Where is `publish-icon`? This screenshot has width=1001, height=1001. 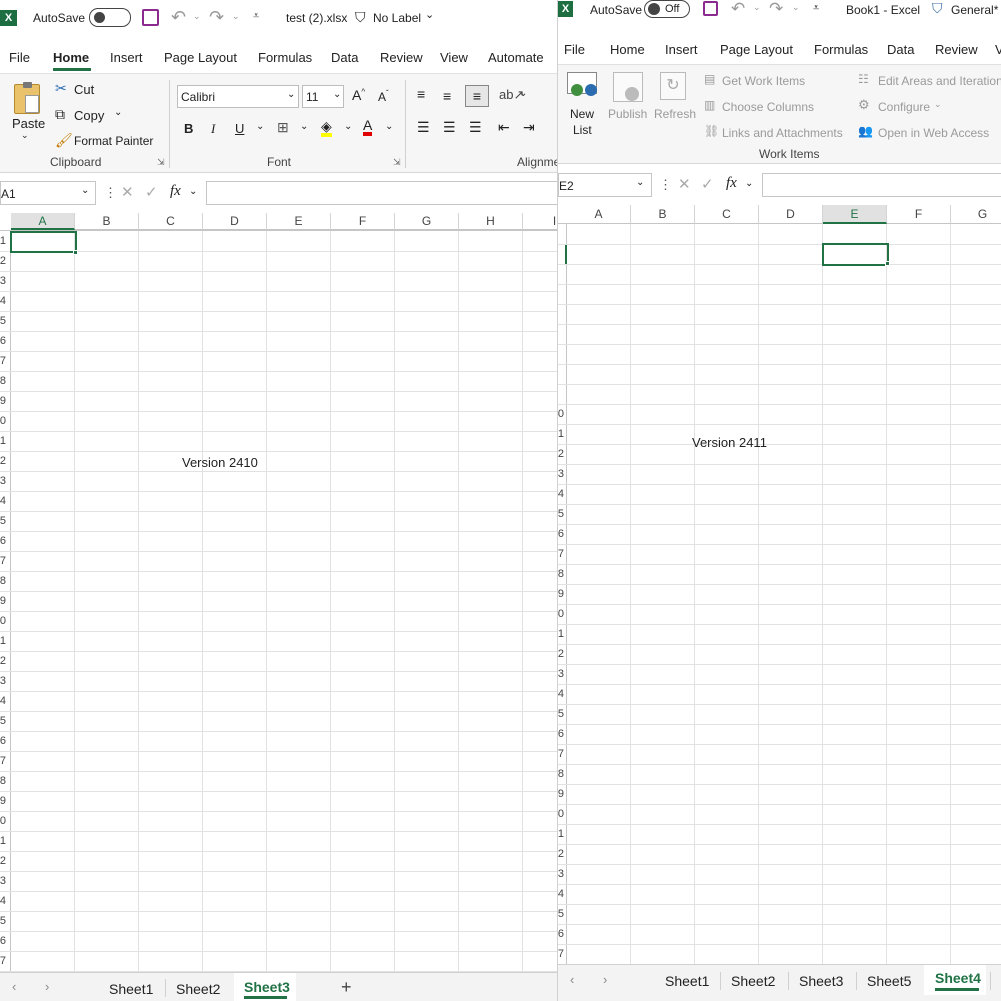 publish-icon is located at coordinates (628, 87).